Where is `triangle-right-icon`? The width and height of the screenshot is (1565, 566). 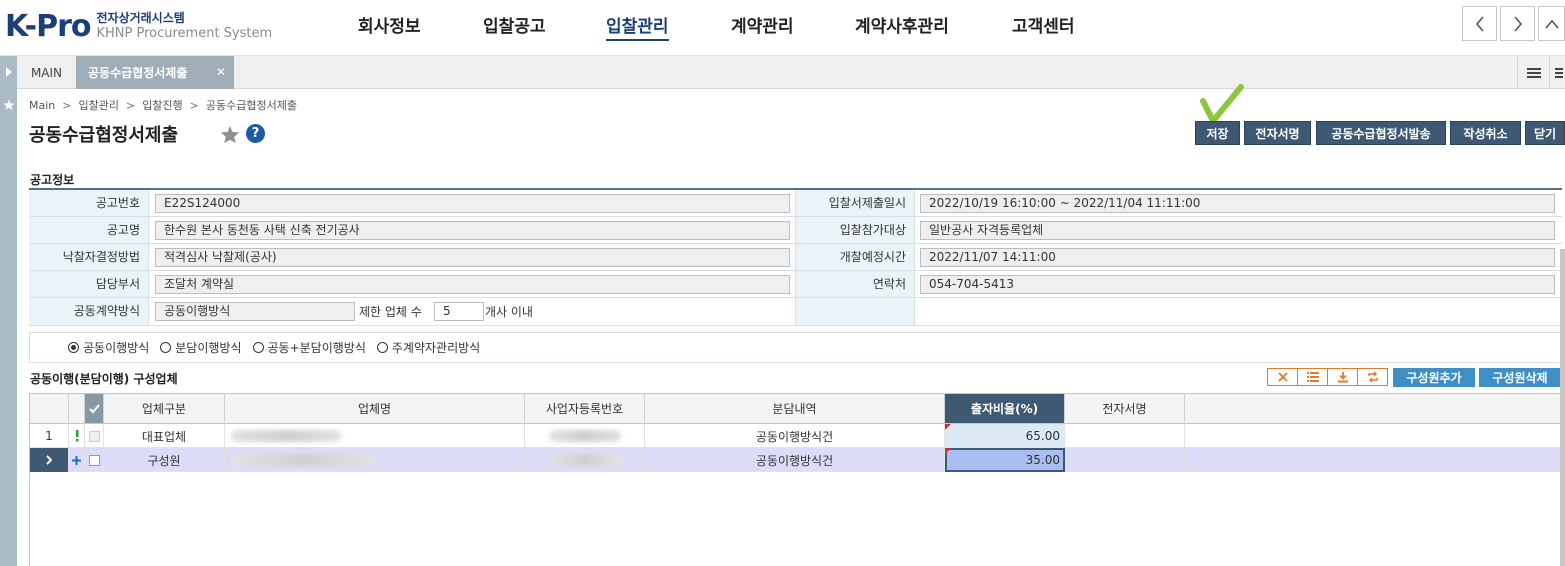 triangle-right-icon is located at coordinates (8, 72).